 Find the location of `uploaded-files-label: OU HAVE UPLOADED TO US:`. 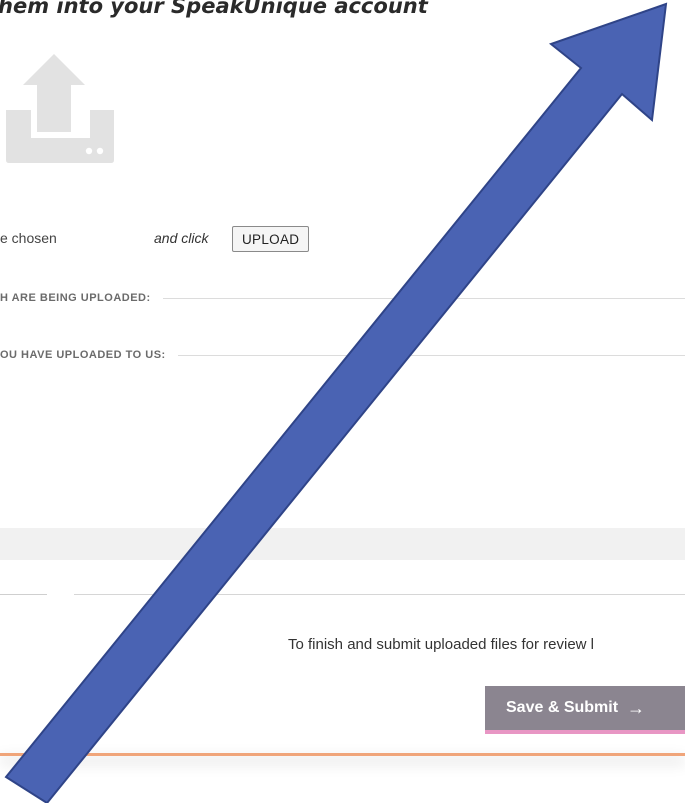

uploaded-files-label: OU HAVE UPLOADED TO US: is located at coordinates (83, 355).